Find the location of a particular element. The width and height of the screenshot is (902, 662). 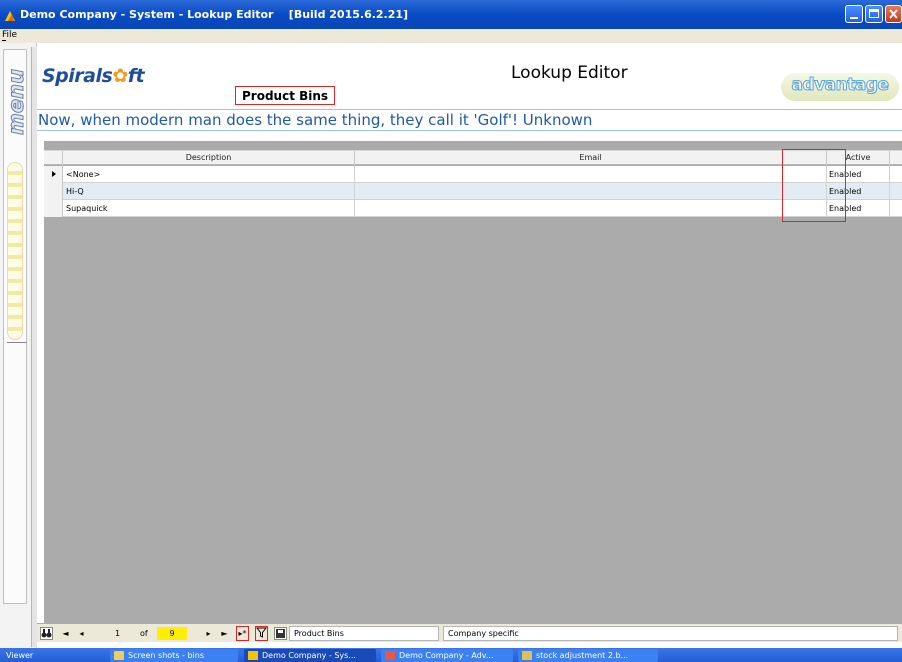

taskbar-item: Viewer is located at coordinates (48, 655).